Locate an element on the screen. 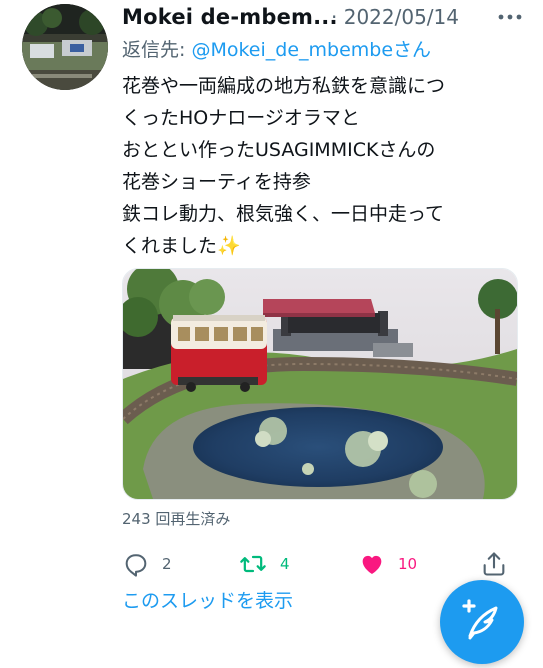  show-thread-link: このスレッドを表示 is located at coordinates (207, 601).